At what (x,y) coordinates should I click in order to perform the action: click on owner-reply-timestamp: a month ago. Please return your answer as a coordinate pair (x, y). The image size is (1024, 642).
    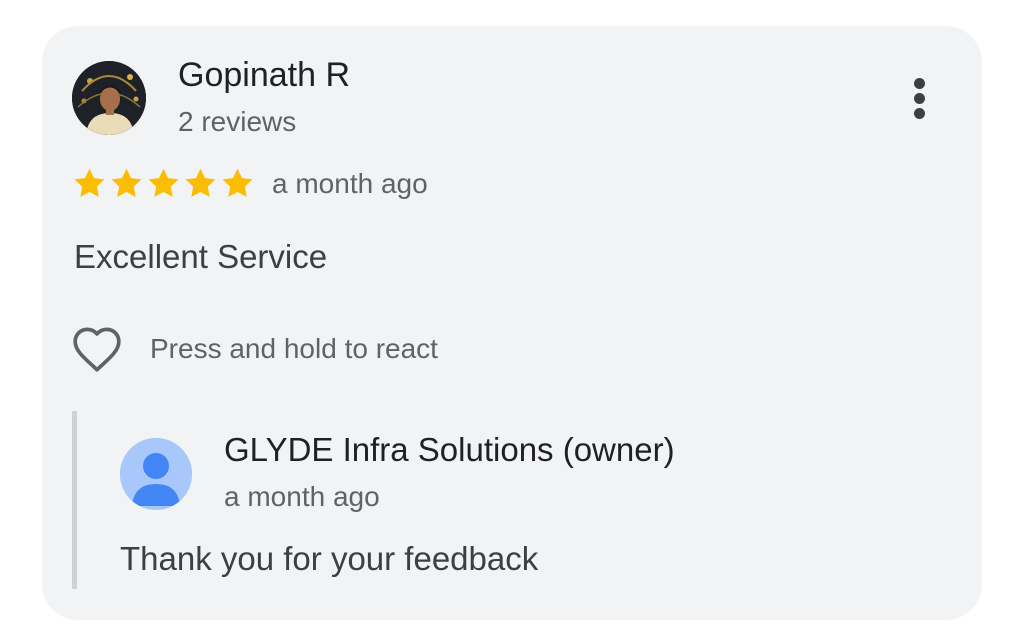
    Looking at the image, I should click on (302, 496).